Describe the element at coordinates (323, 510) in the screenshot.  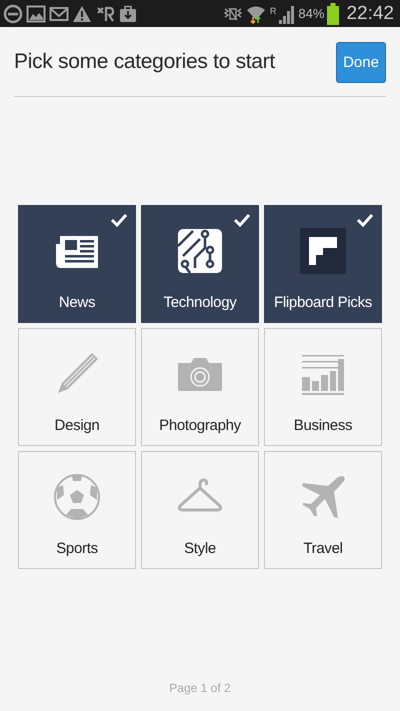
I see `category-tile: Travel` at that location.